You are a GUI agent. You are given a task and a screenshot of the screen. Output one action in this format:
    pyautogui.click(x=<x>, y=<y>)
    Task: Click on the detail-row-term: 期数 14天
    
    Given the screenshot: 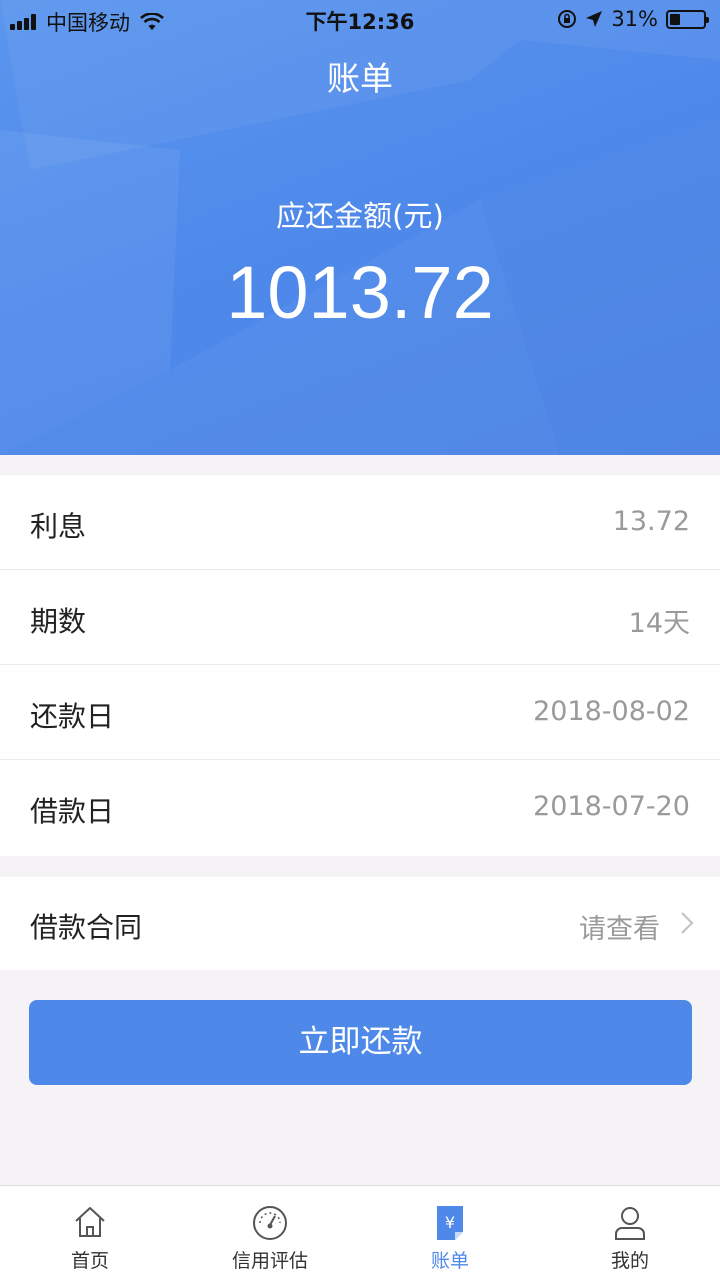 What is the action you would take?
    pyautogui.click(x=360, y=617)
    